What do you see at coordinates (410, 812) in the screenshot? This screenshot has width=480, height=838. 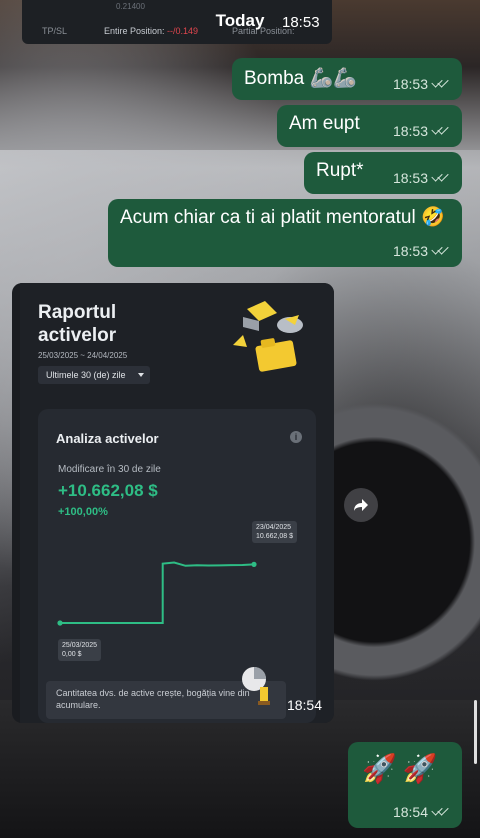 I see `message-time: 18:54` at bounding box center [410, 812].